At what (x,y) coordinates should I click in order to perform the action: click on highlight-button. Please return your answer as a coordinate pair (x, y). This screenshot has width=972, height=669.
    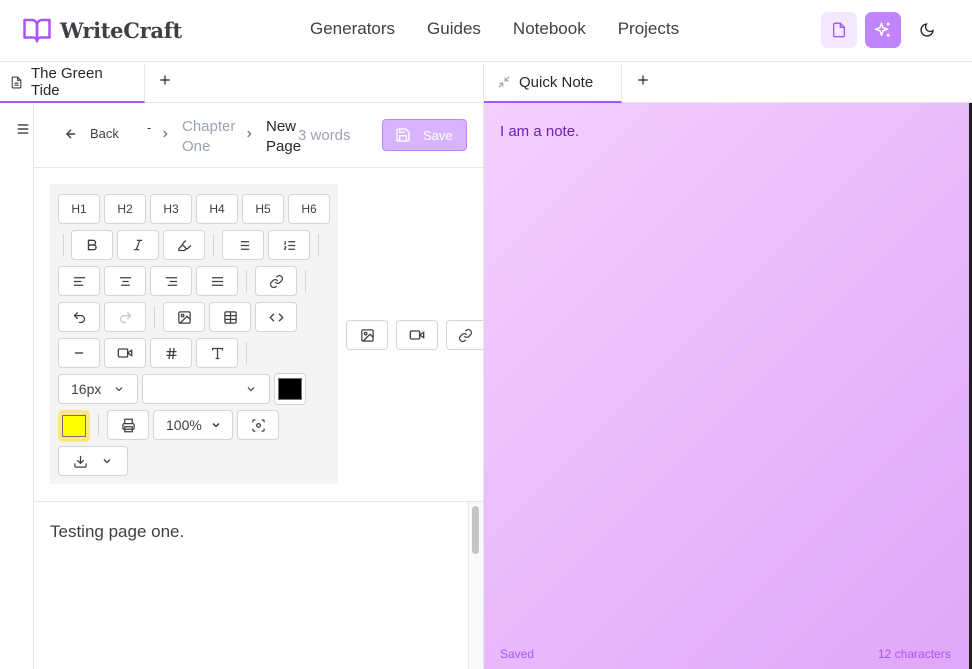
    Looking at the image, I should click on (184, 245).